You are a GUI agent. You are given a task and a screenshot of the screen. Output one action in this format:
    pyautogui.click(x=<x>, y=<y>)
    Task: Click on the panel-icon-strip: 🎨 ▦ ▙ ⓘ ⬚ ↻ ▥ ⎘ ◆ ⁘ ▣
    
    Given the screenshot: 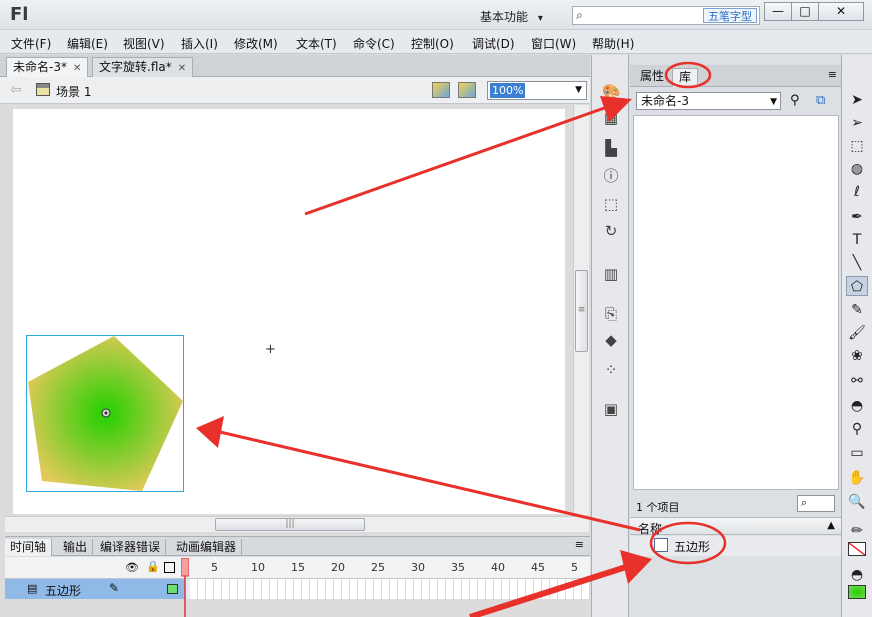 What is the action you would take?
    pyautogui.click(x=610, y=336)
    